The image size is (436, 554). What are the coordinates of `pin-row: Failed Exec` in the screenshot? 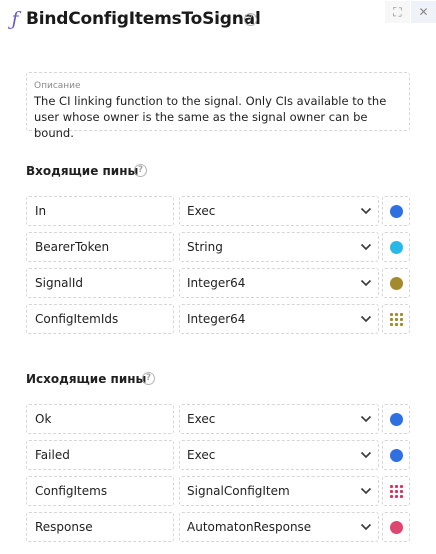 It's located at (218, 455).